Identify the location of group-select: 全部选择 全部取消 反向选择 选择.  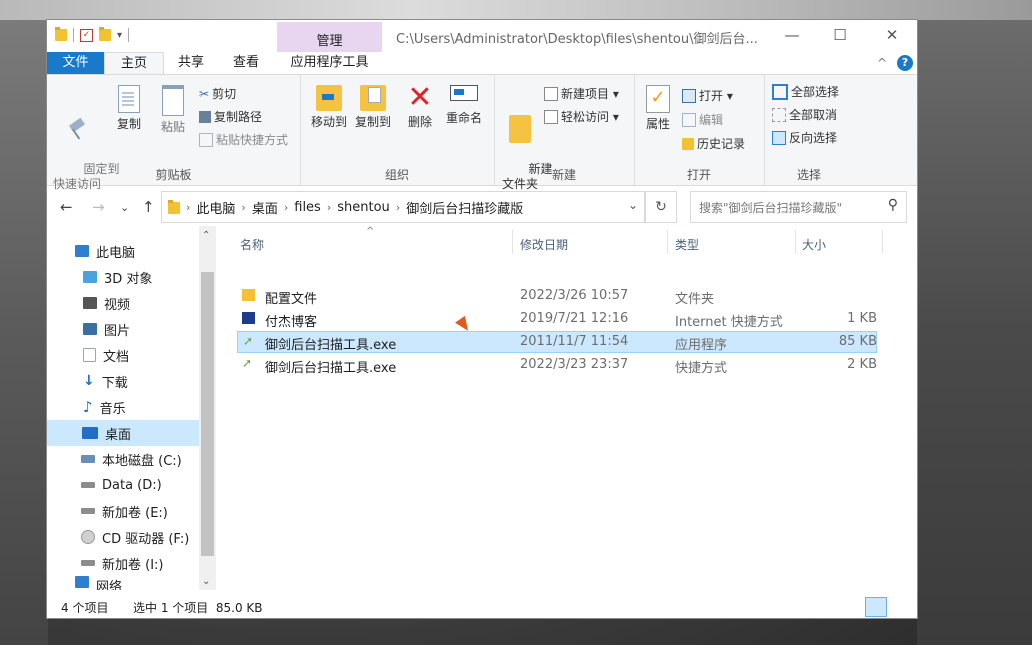
(809, 130).